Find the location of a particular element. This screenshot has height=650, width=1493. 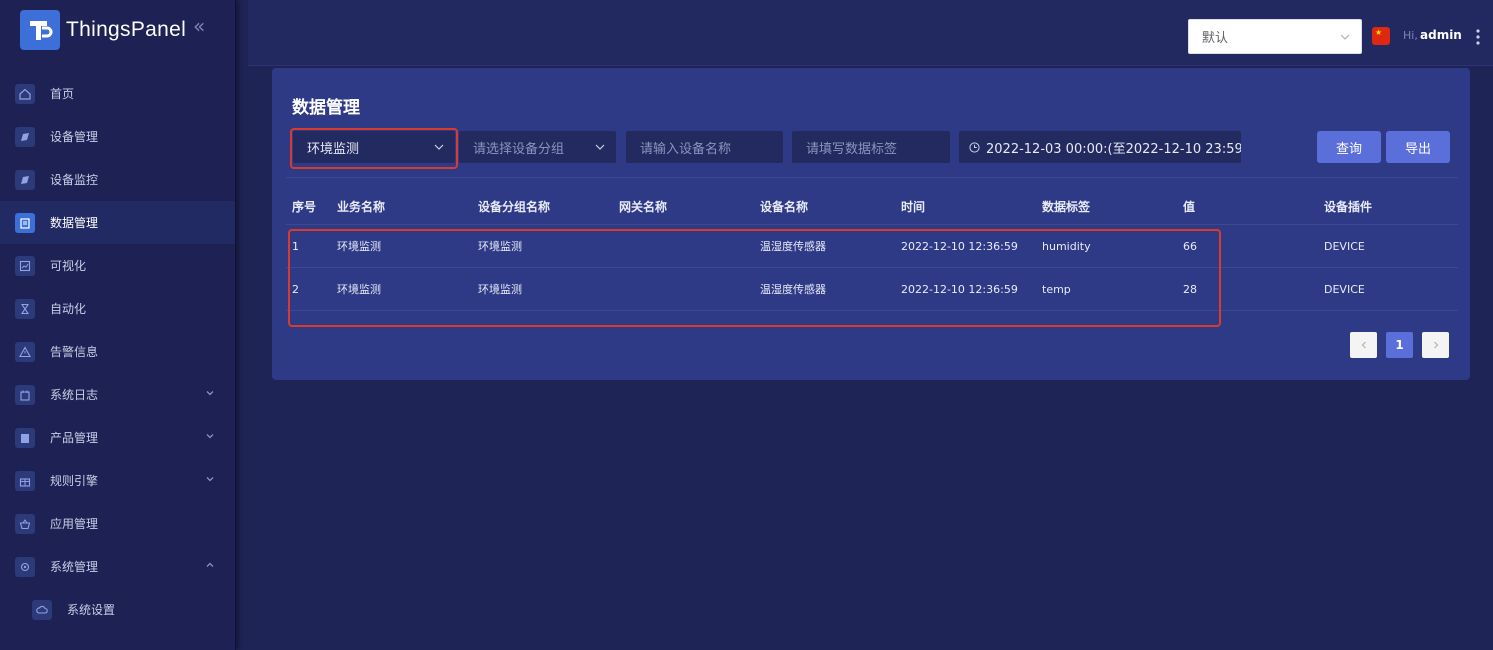

page-title: 数据管理 is located at coordinates (326, 108).